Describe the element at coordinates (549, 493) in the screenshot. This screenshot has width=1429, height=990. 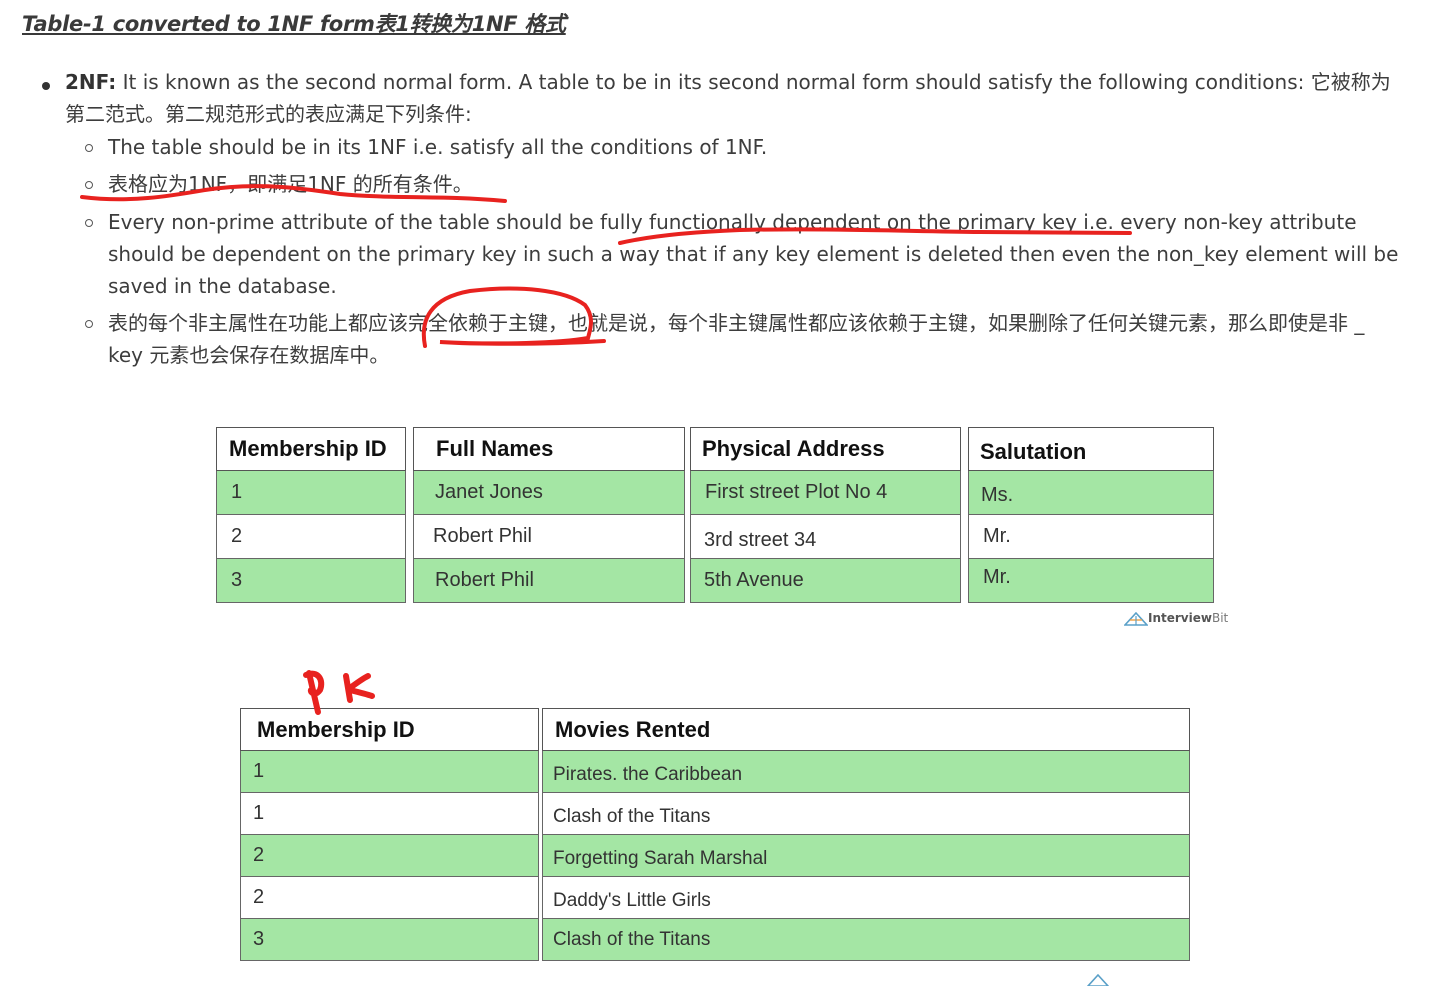
I see `table-cell: Janet Jones` at that location.